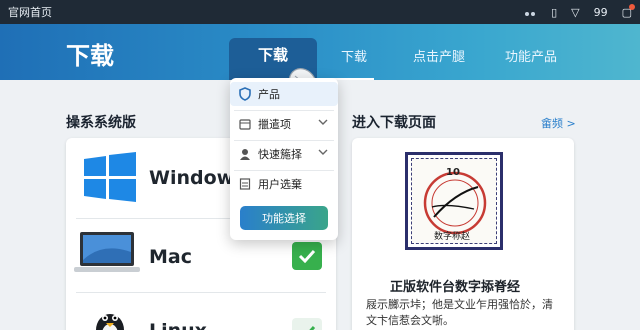  Describe the element at coordinates (110, 177) in the screenshot. I see `windows-logo-icon` at that location.